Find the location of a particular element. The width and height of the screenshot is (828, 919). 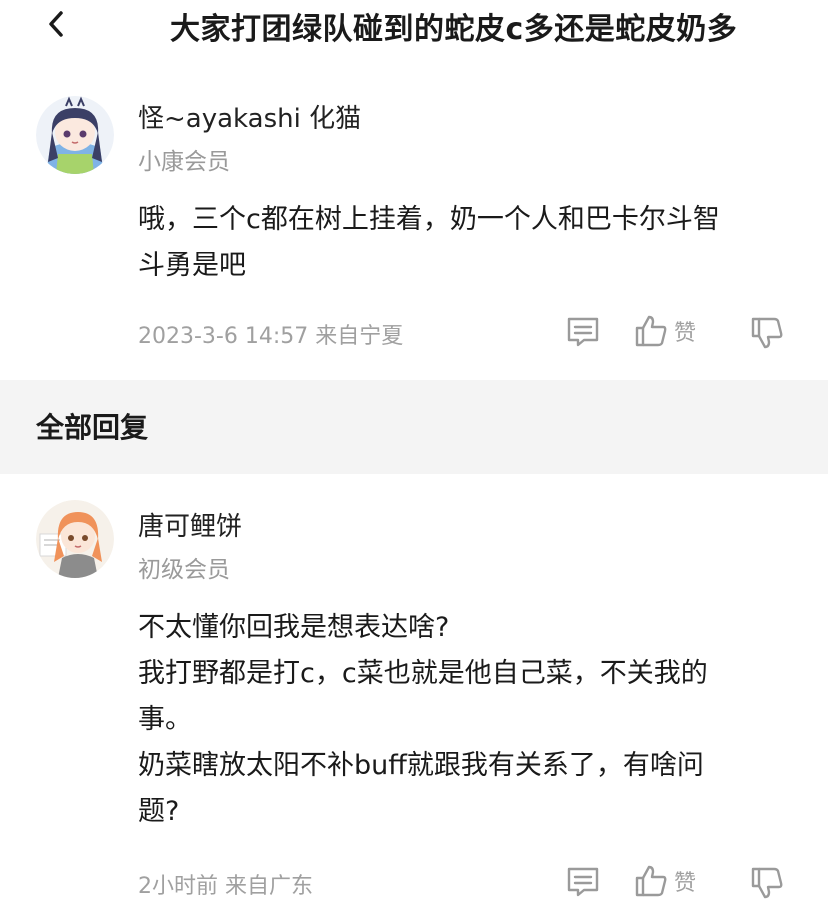

content-line: 斗勇是吧 is located at coordinates (192, 265).